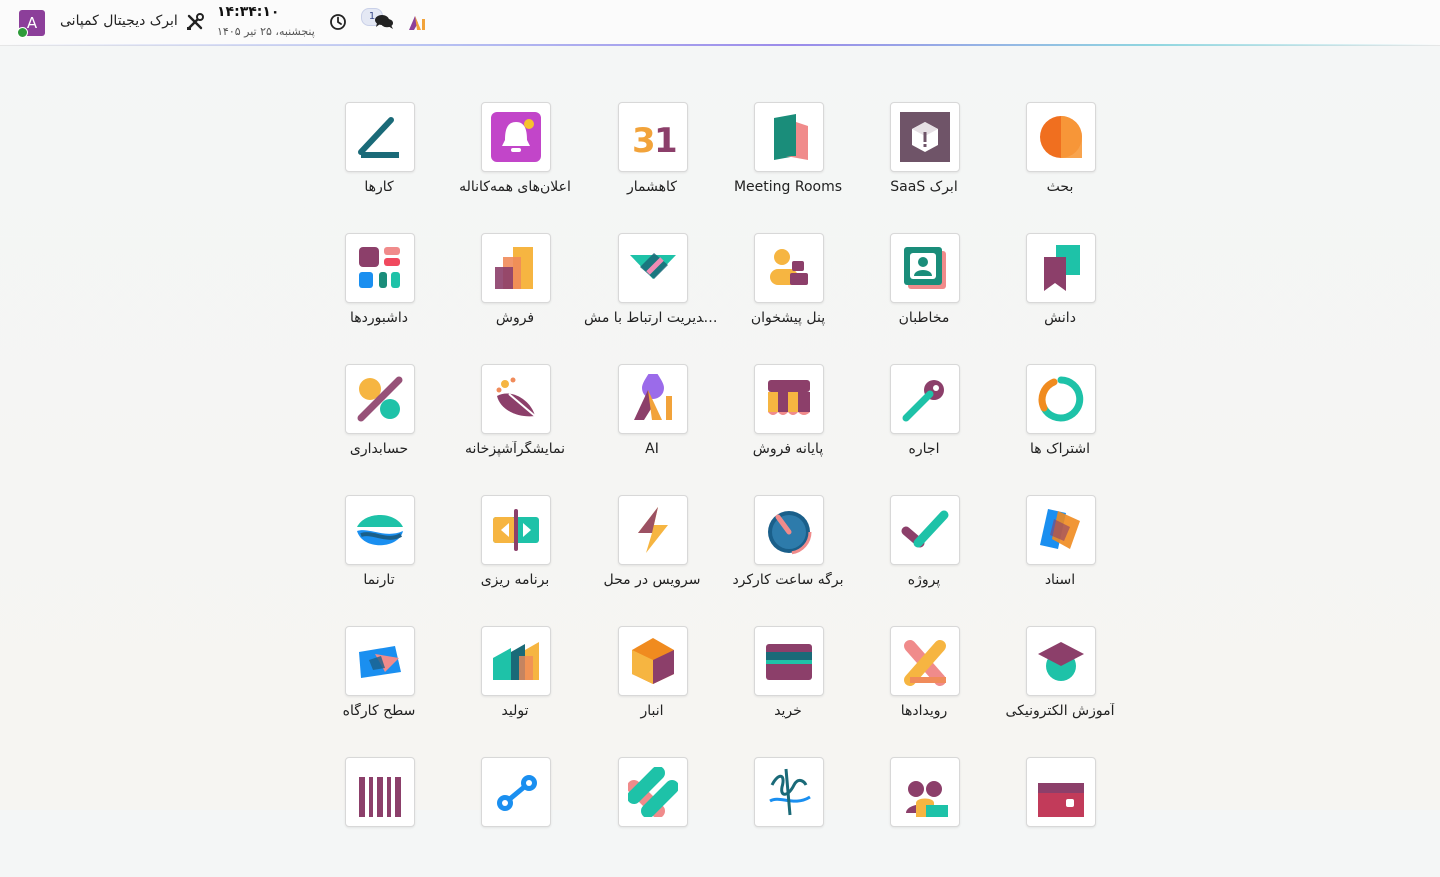  I want to click on app-label: SaaS ابرک, so click(924, 187).